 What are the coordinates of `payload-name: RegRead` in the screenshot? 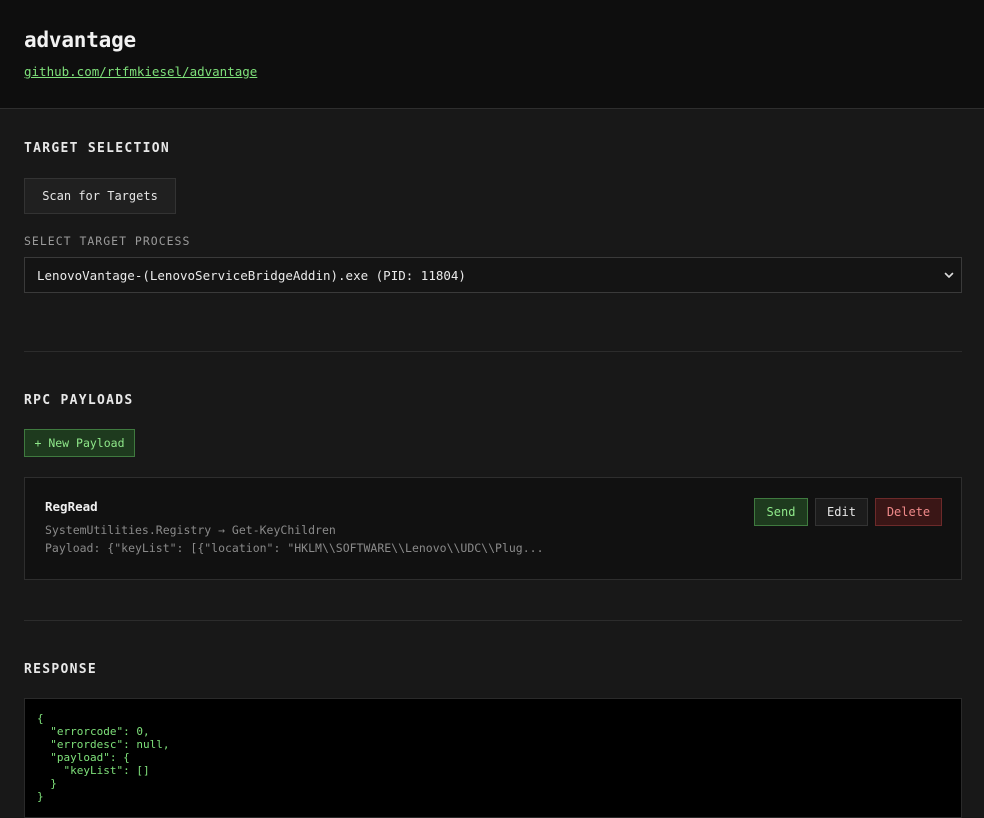 It's located at (71, 506).